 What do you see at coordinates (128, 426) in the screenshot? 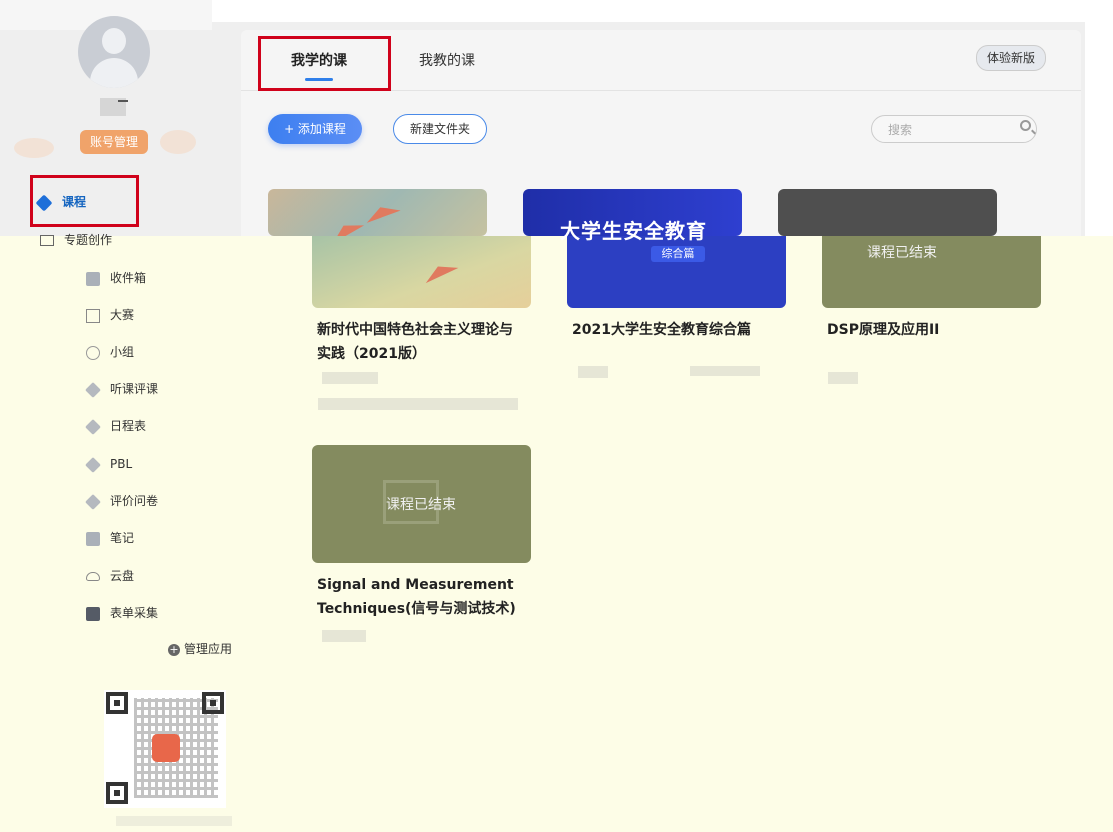
I see `sidebar-item-label: 日程表` at bounding box center [128, 426].